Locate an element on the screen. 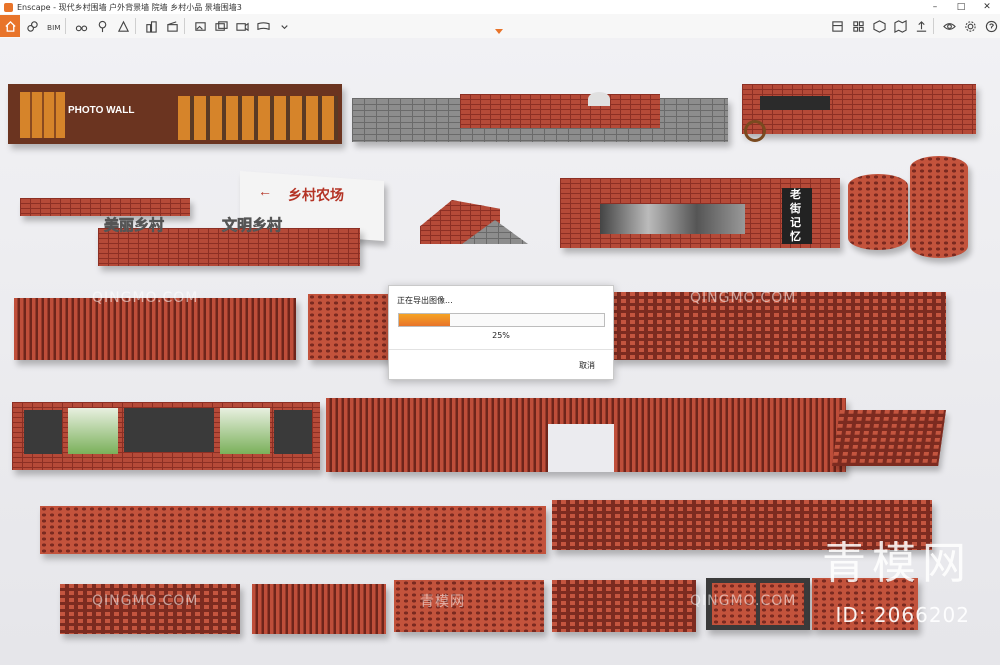 The height and width of the screenshot is (665, 1000). panorama-icon is located at coordinates (263, 25).